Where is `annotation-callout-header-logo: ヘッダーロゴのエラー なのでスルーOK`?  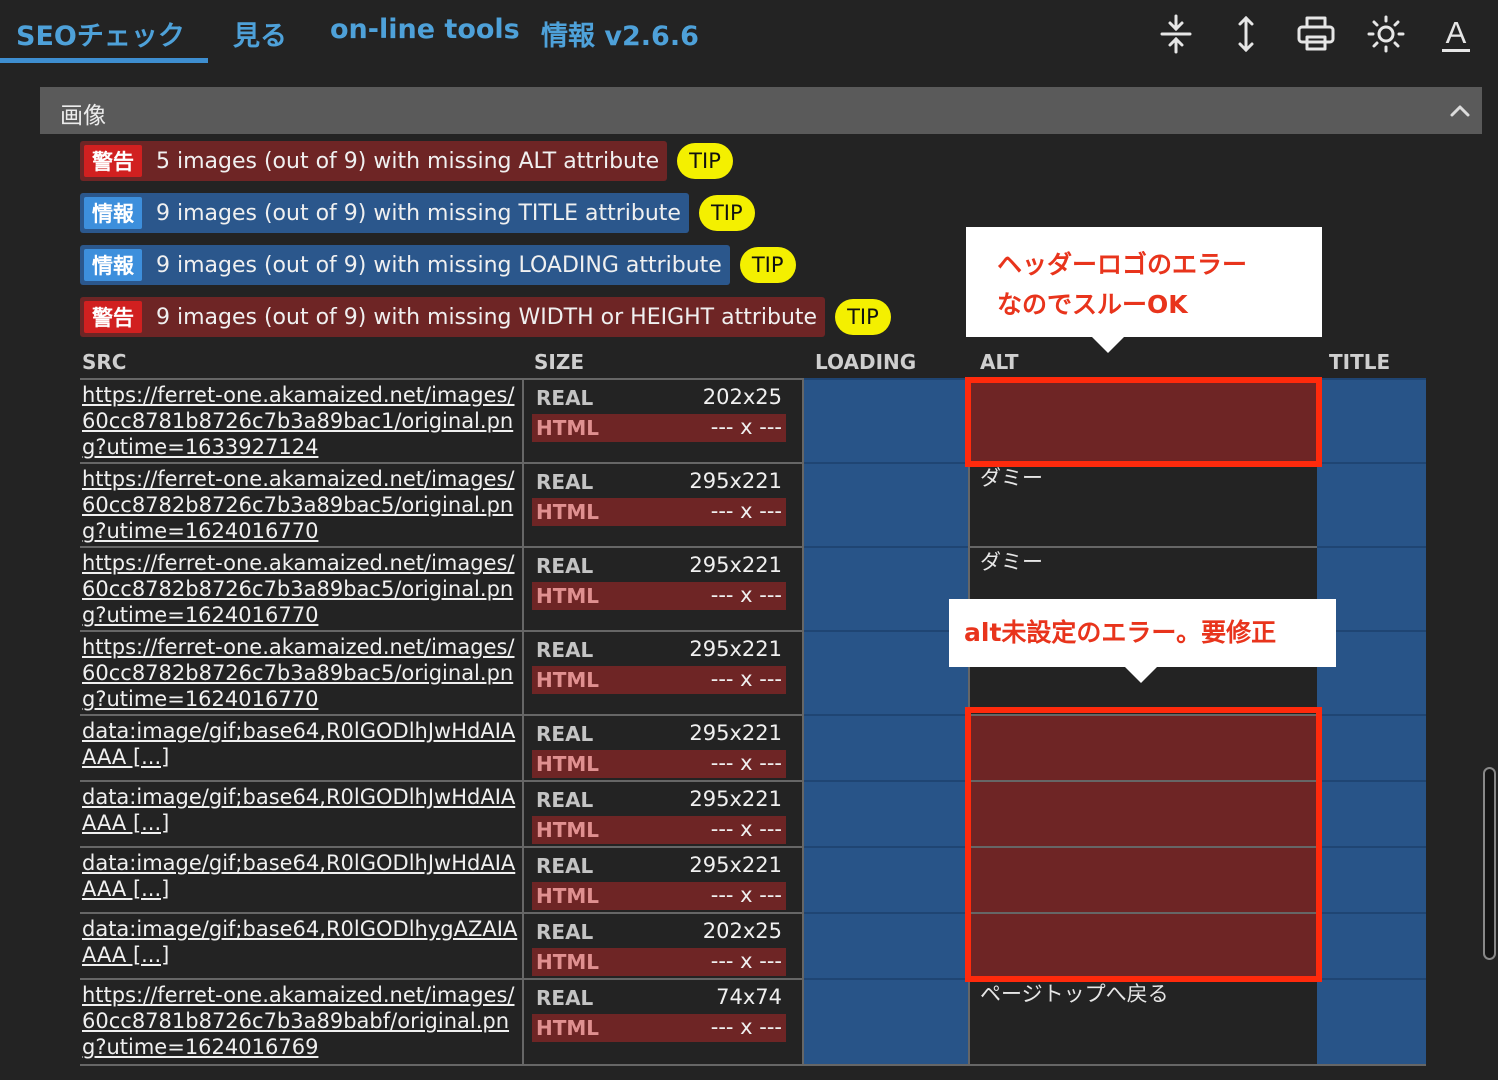 annotation-callout-header-logo: ヘッダーロゴのエラー なのでスルーOK is located at coordinates (1144, 290).